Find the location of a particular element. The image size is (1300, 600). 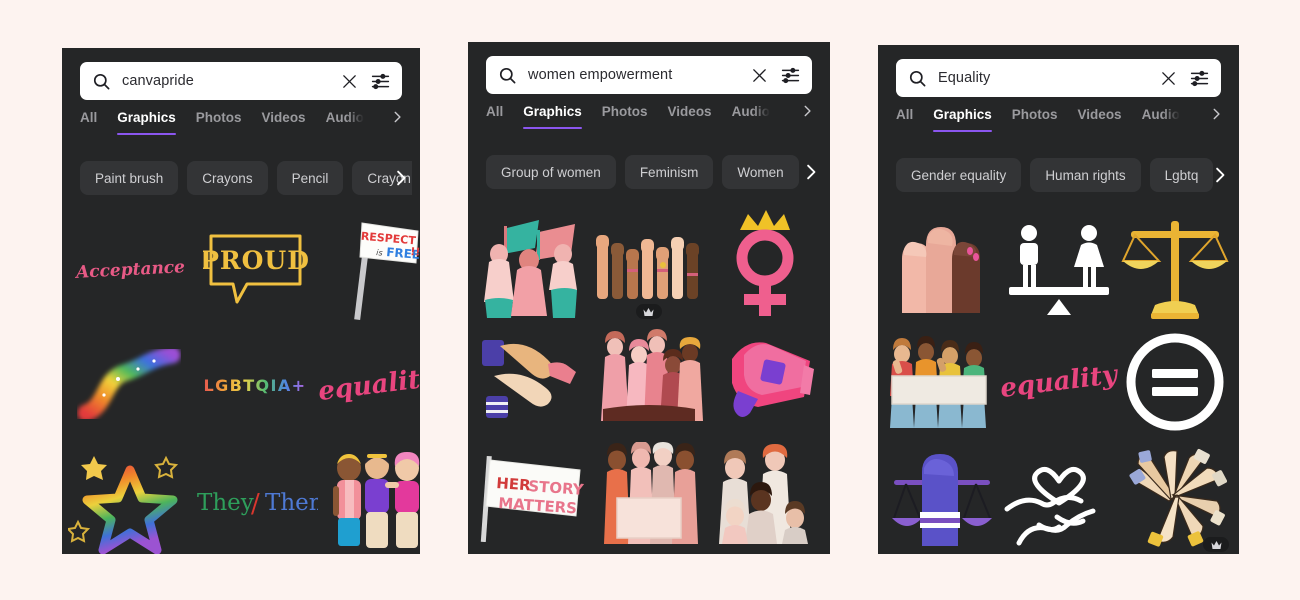

result-women-with-flags is located at coordinates (532, 263).